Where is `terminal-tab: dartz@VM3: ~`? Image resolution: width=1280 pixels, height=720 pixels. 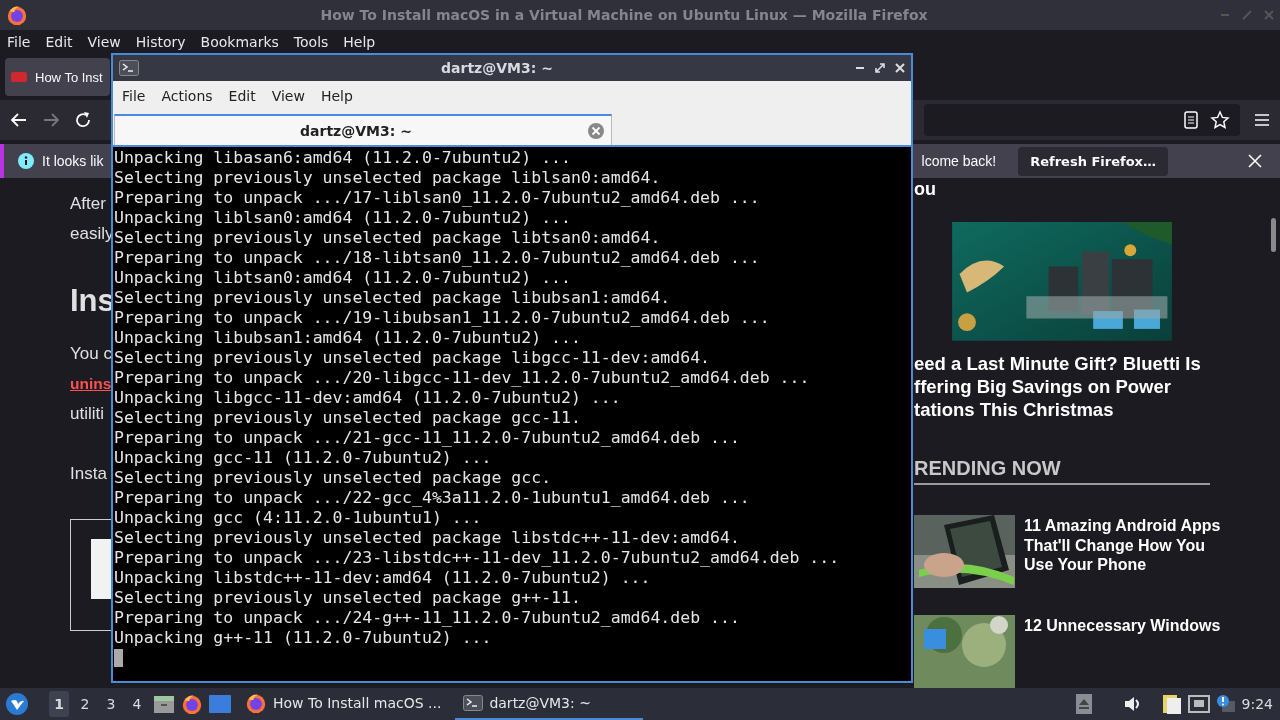
terminal-tab: dartz@VM3: ~ is located at coordinates (363, 129).